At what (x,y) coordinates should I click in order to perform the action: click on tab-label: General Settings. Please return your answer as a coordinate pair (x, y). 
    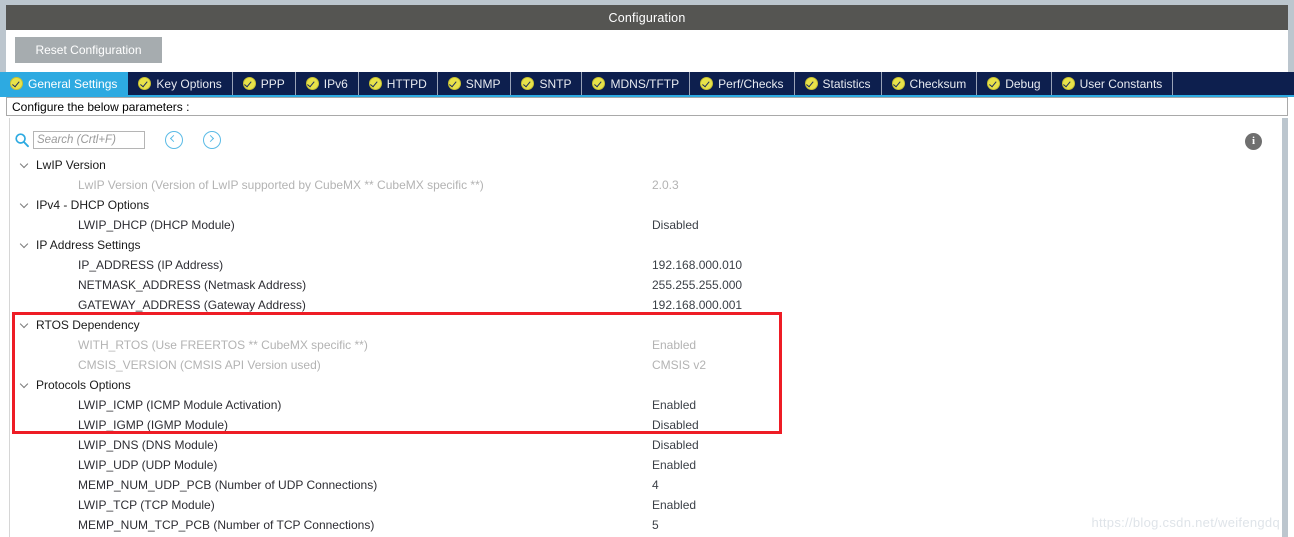
    Looking at the image, I should click on (73, 83).